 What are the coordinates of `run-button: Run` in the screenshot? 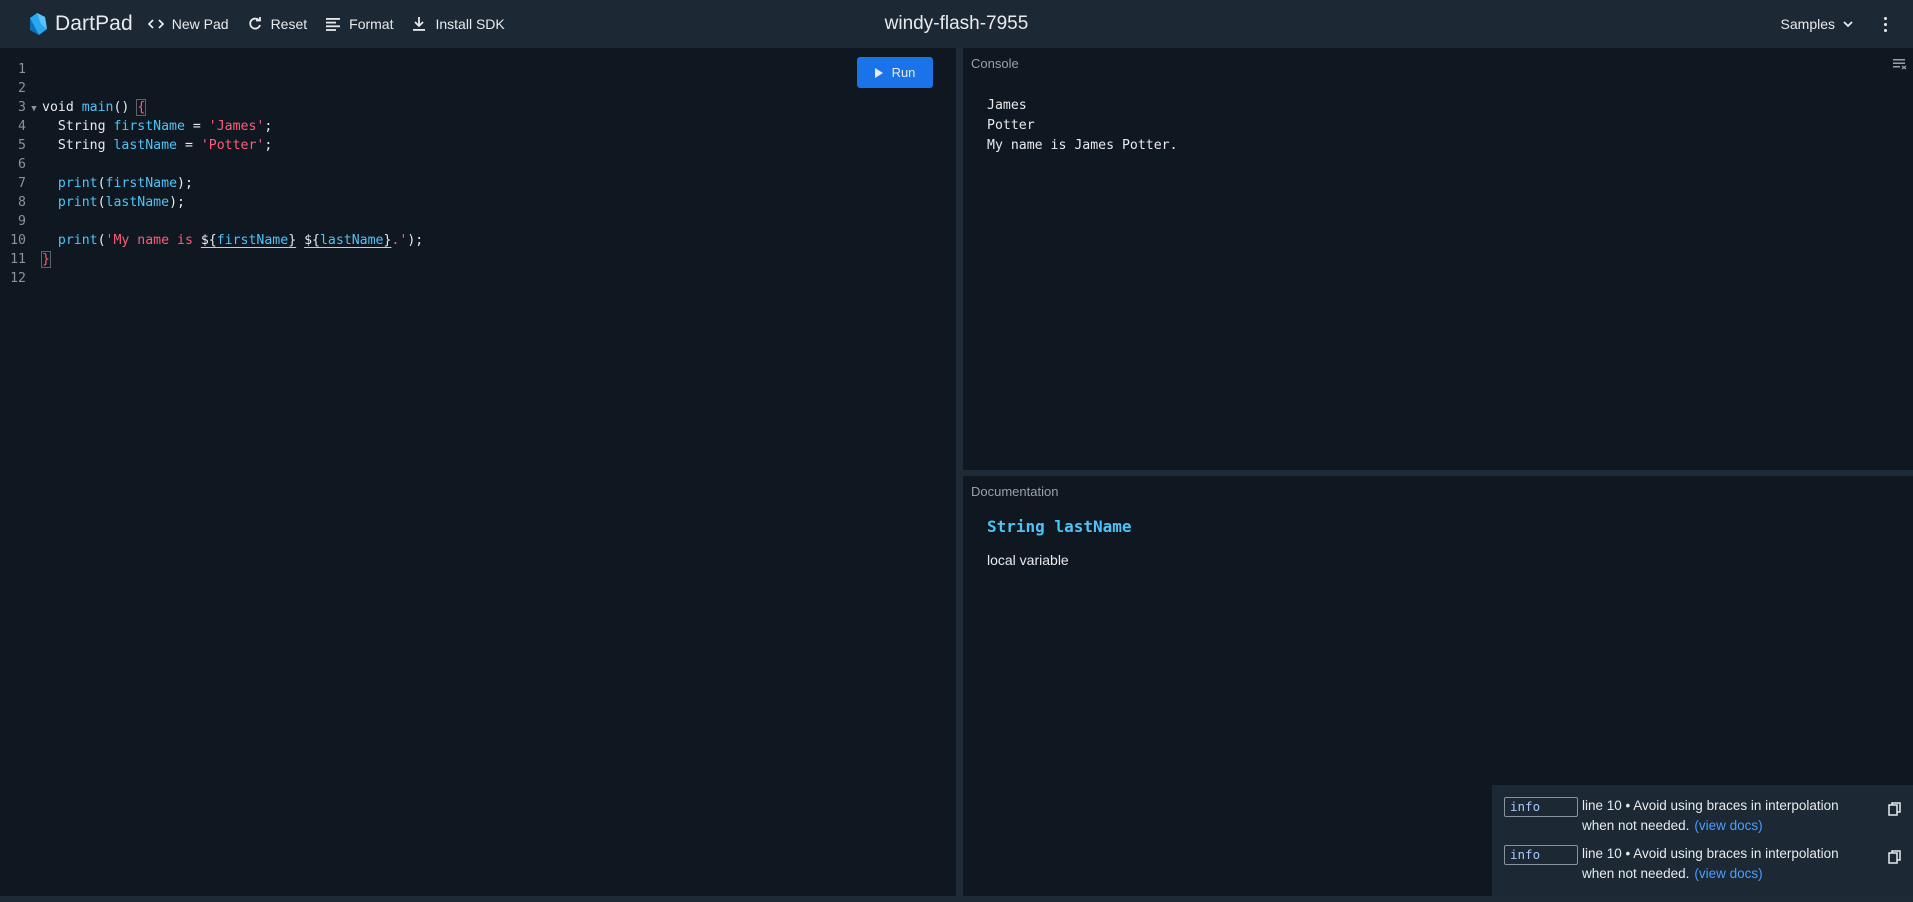 It's located at (895, 72).